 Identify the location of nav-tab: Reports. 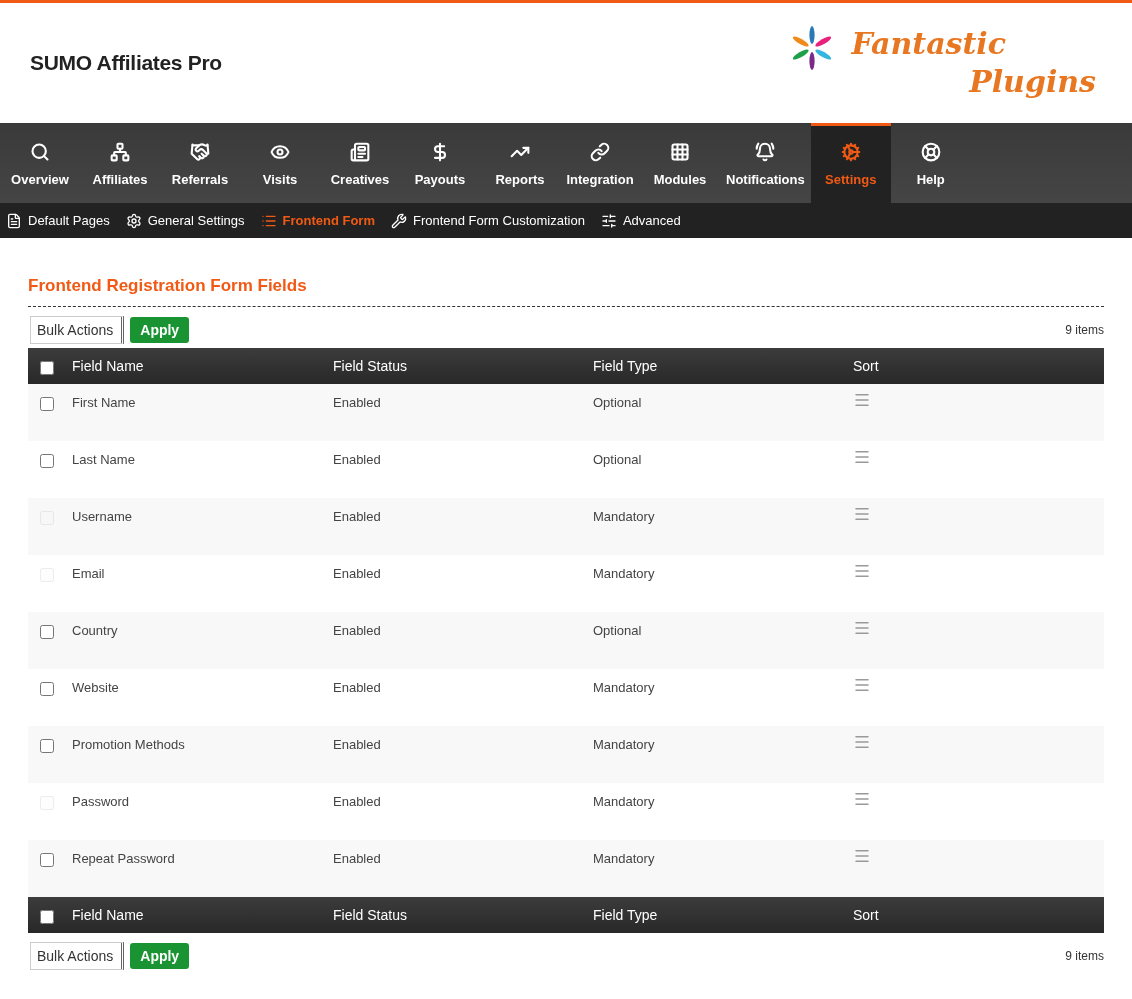
(520, 163).